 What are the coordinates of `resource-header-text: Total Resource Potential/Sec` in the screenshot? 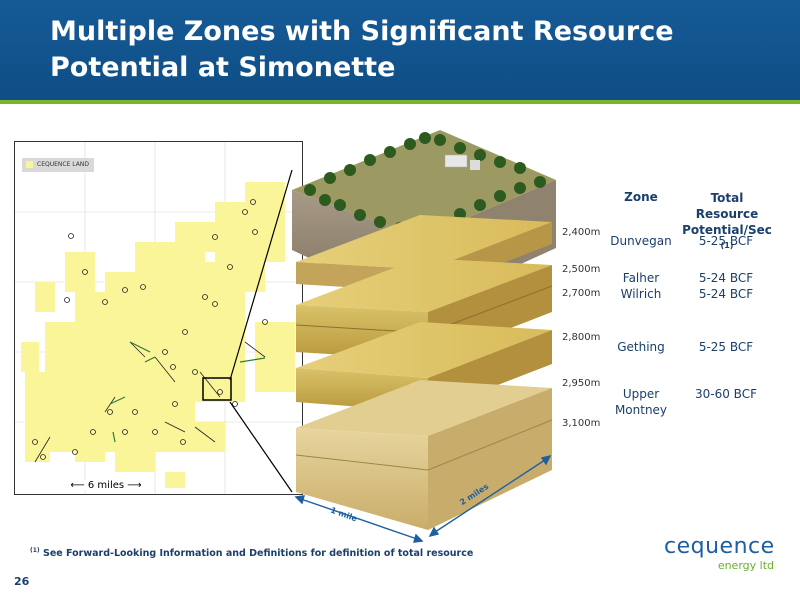 It's located at (727, 214).